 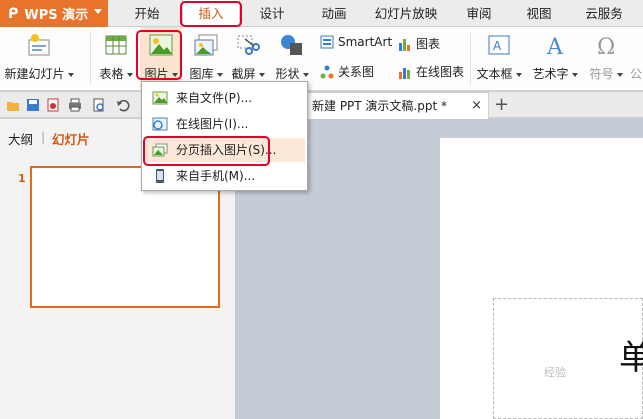 What do you see at coordinates (272, 13) in the screenshot?
I see `menu-design: 设计` at bounding box center [272, 13].